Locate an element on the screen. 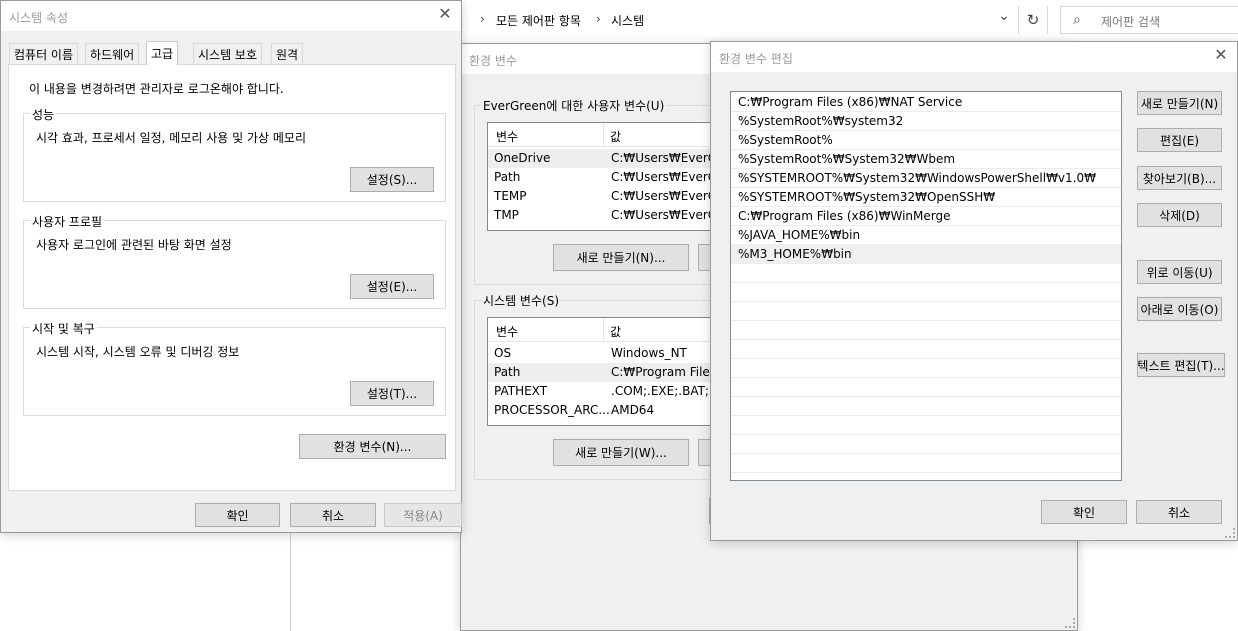 This screenshot has width=1238, height=631. address-bar: › 모든 제어판 항목 › 시스템 is located at coordinates (761, 20).